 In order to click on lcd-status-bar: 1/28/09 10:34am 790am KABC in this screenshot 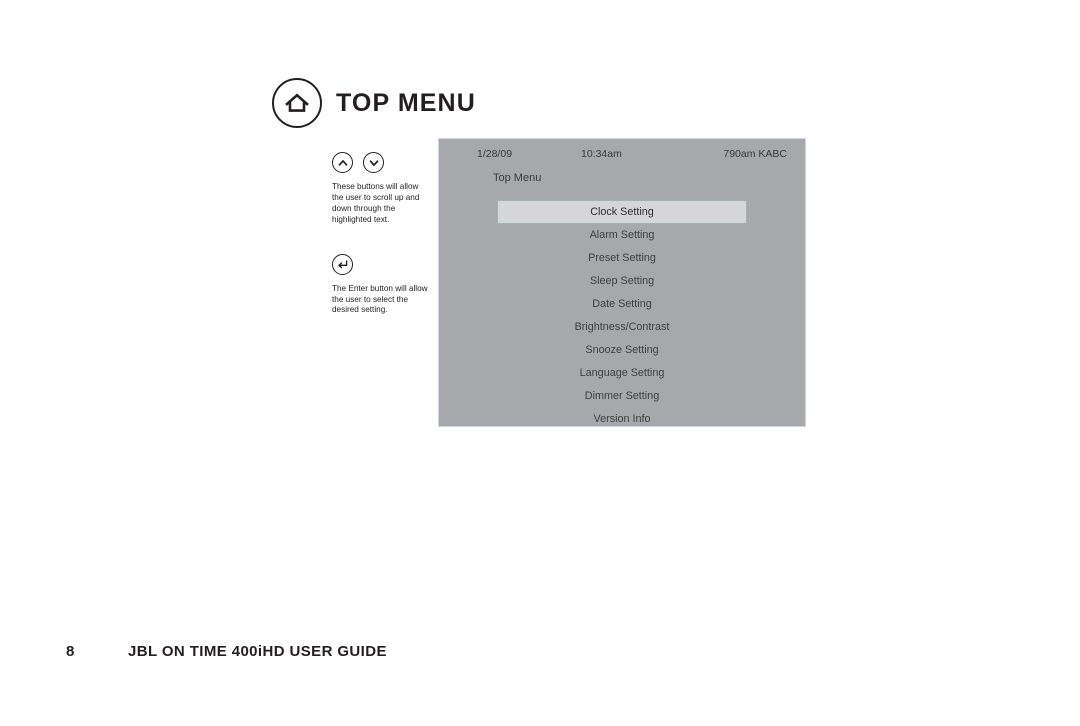, I will do `click(622, 151)`.